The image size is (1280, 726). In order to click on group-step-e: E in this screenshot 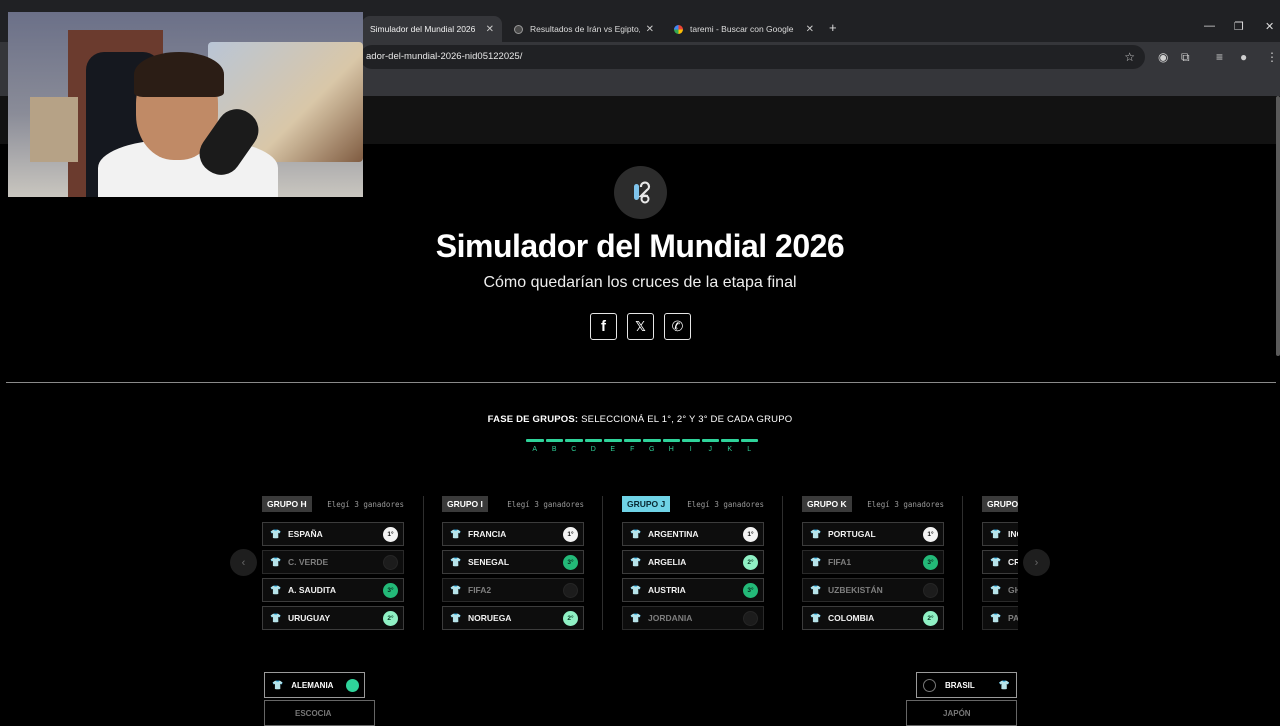, I will do `click(613, 446)`.